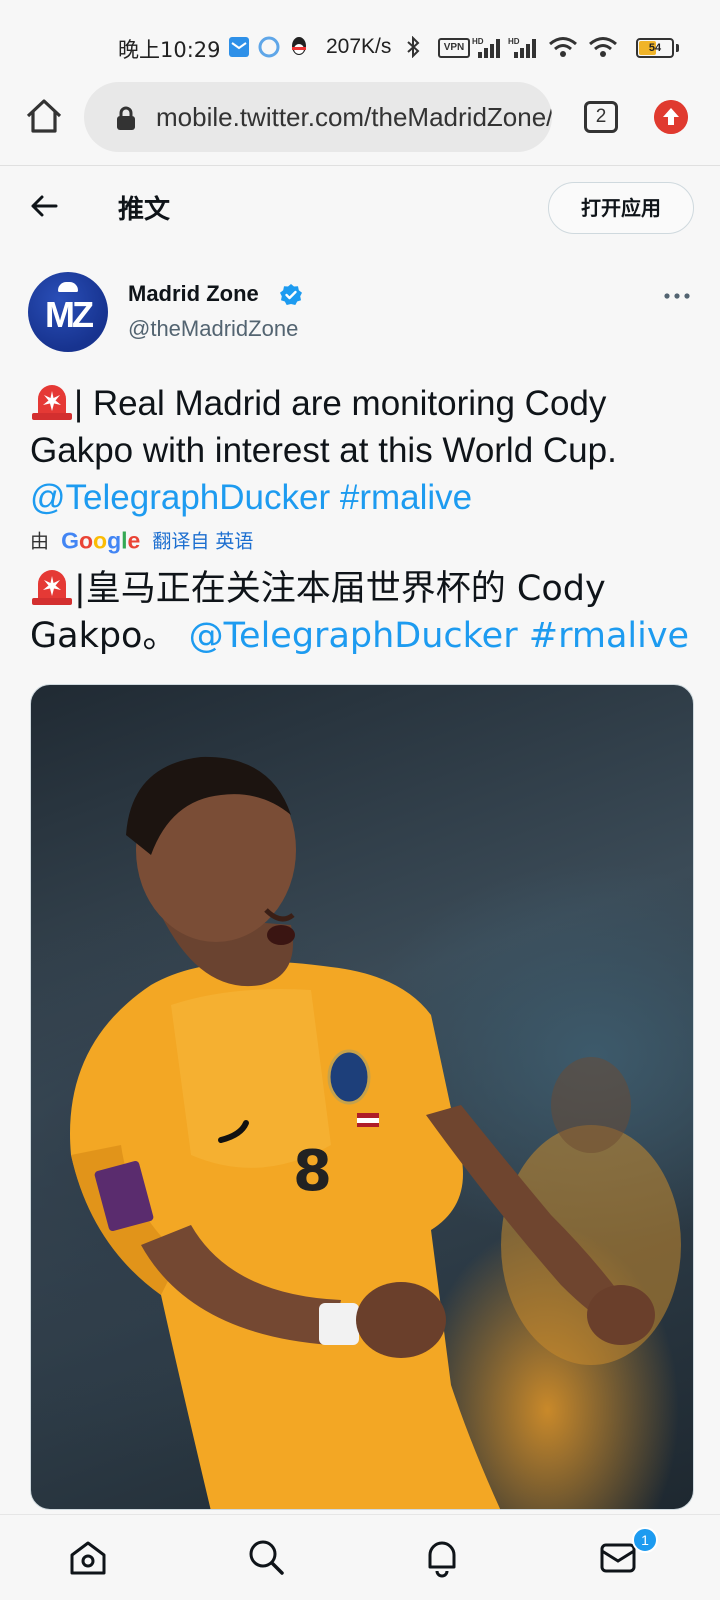  Describe the element at coordinates (359, 46) in the screenshot. I see `network-speed: 207K/s` at that location.